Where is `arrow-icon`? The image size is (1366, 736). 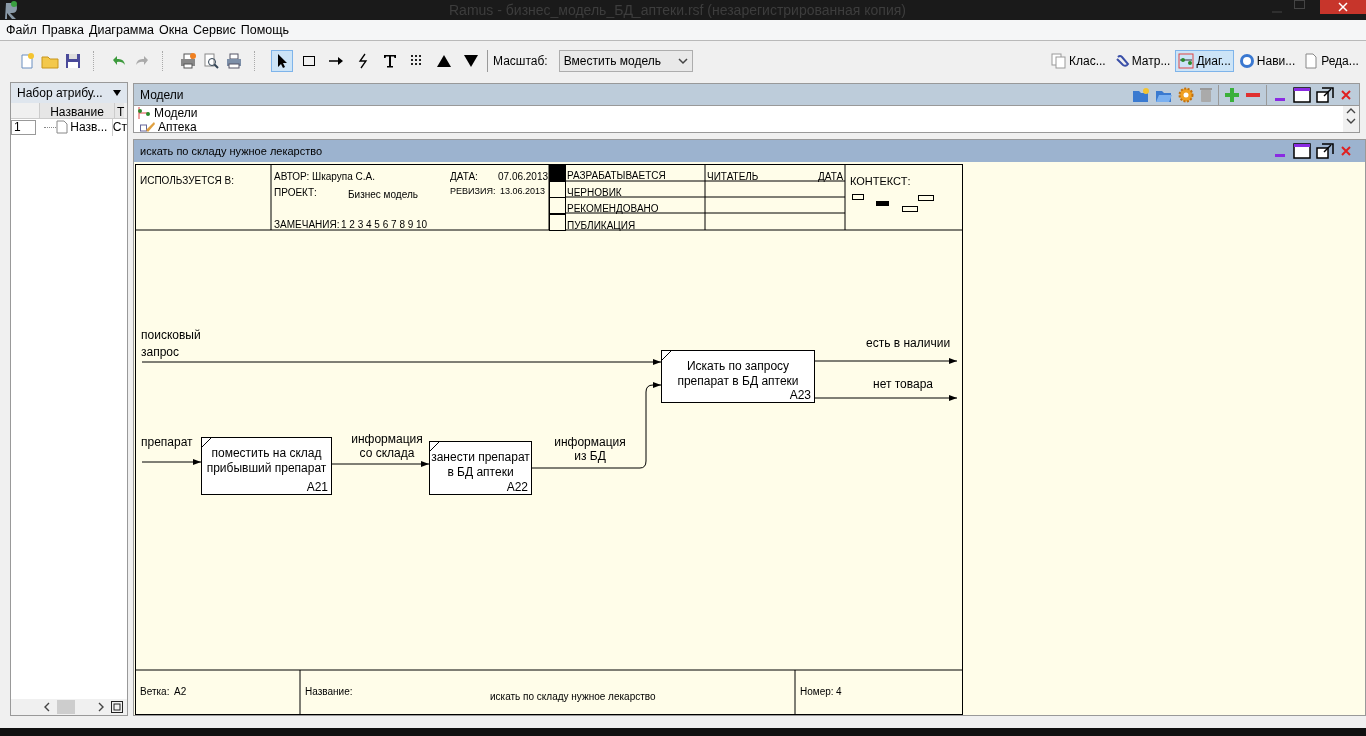 arrow-icon is located at coordinates (336, 61).